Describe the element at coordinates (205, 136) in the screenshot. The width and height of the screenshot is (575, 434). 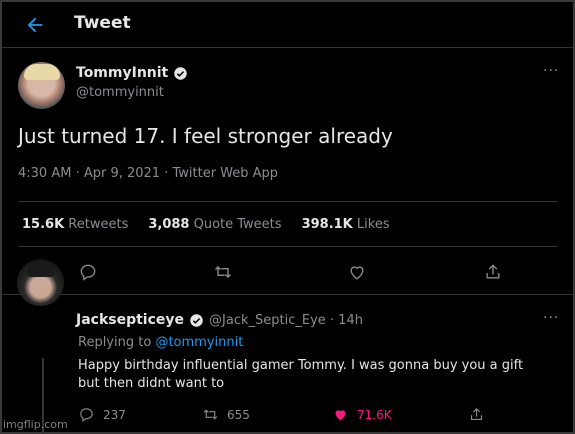
I see `tweet-text: Just turned 17. I feel stronger already` at that location.